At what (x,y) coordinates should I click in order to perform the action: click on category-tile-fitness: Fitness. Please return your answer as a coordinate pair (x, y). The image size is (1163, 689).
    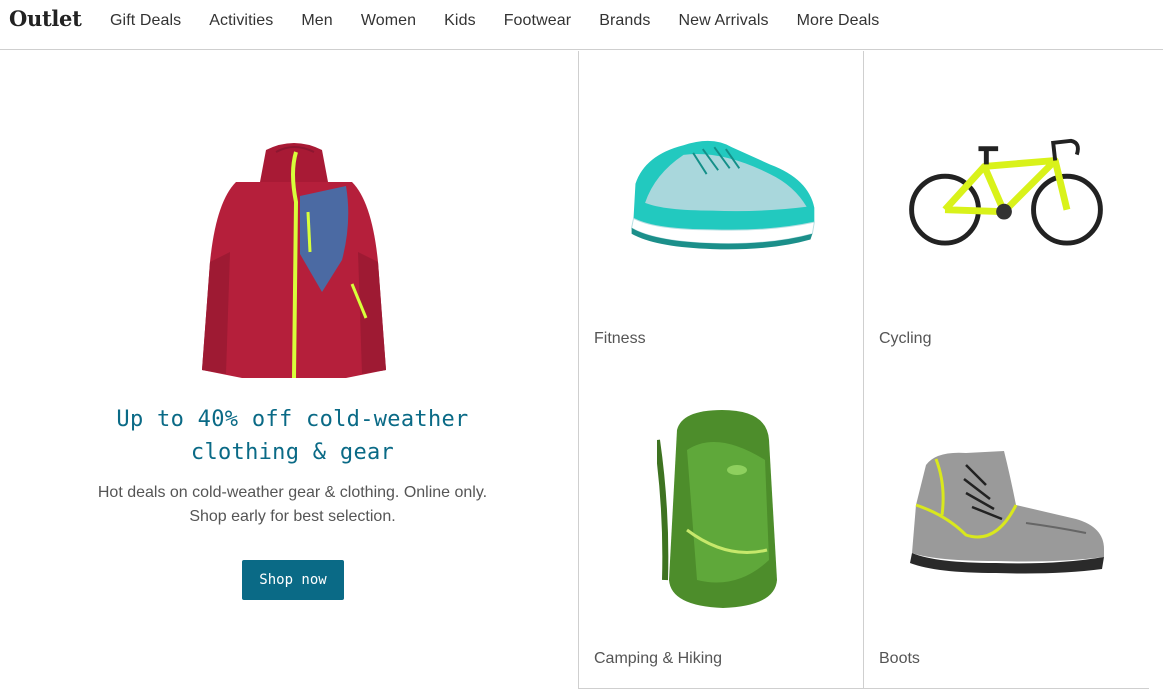
    Looking at the image, I should click on (721, 211).